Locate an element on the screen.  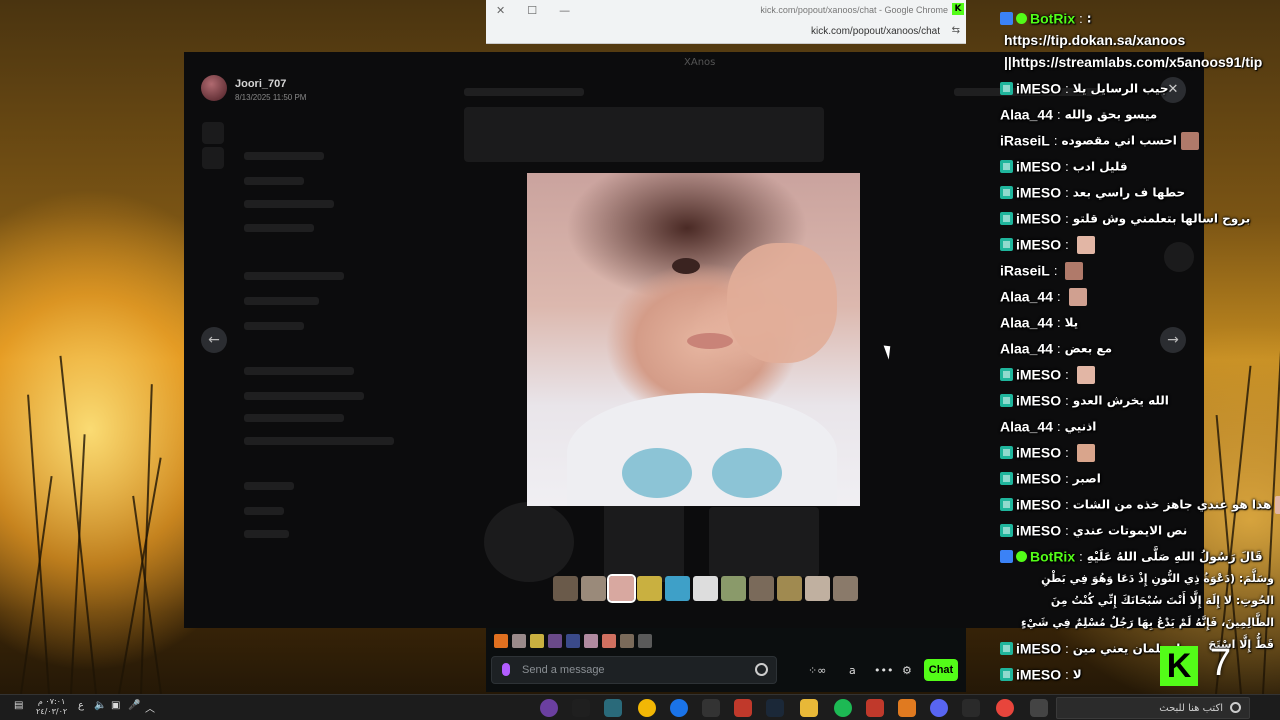
message-input-wrapper is located at coordinates (634, 670).